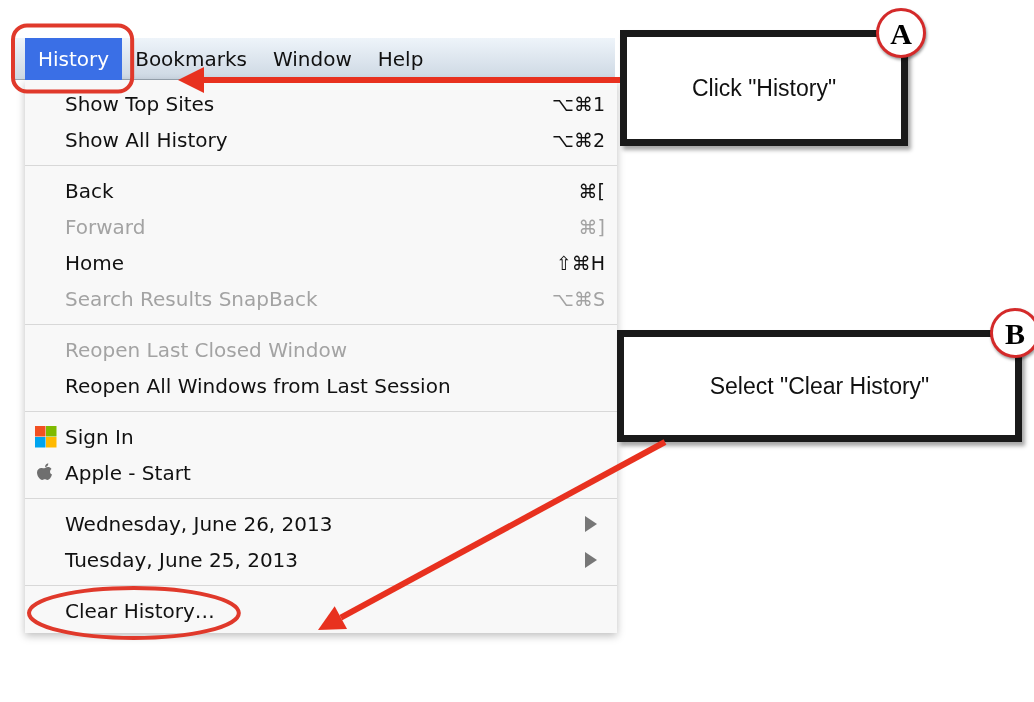 The width and height of the screenshot is (1034, 702). I want to click on keyboard-shortcut: ⇧⌘H, so click(580, 263).